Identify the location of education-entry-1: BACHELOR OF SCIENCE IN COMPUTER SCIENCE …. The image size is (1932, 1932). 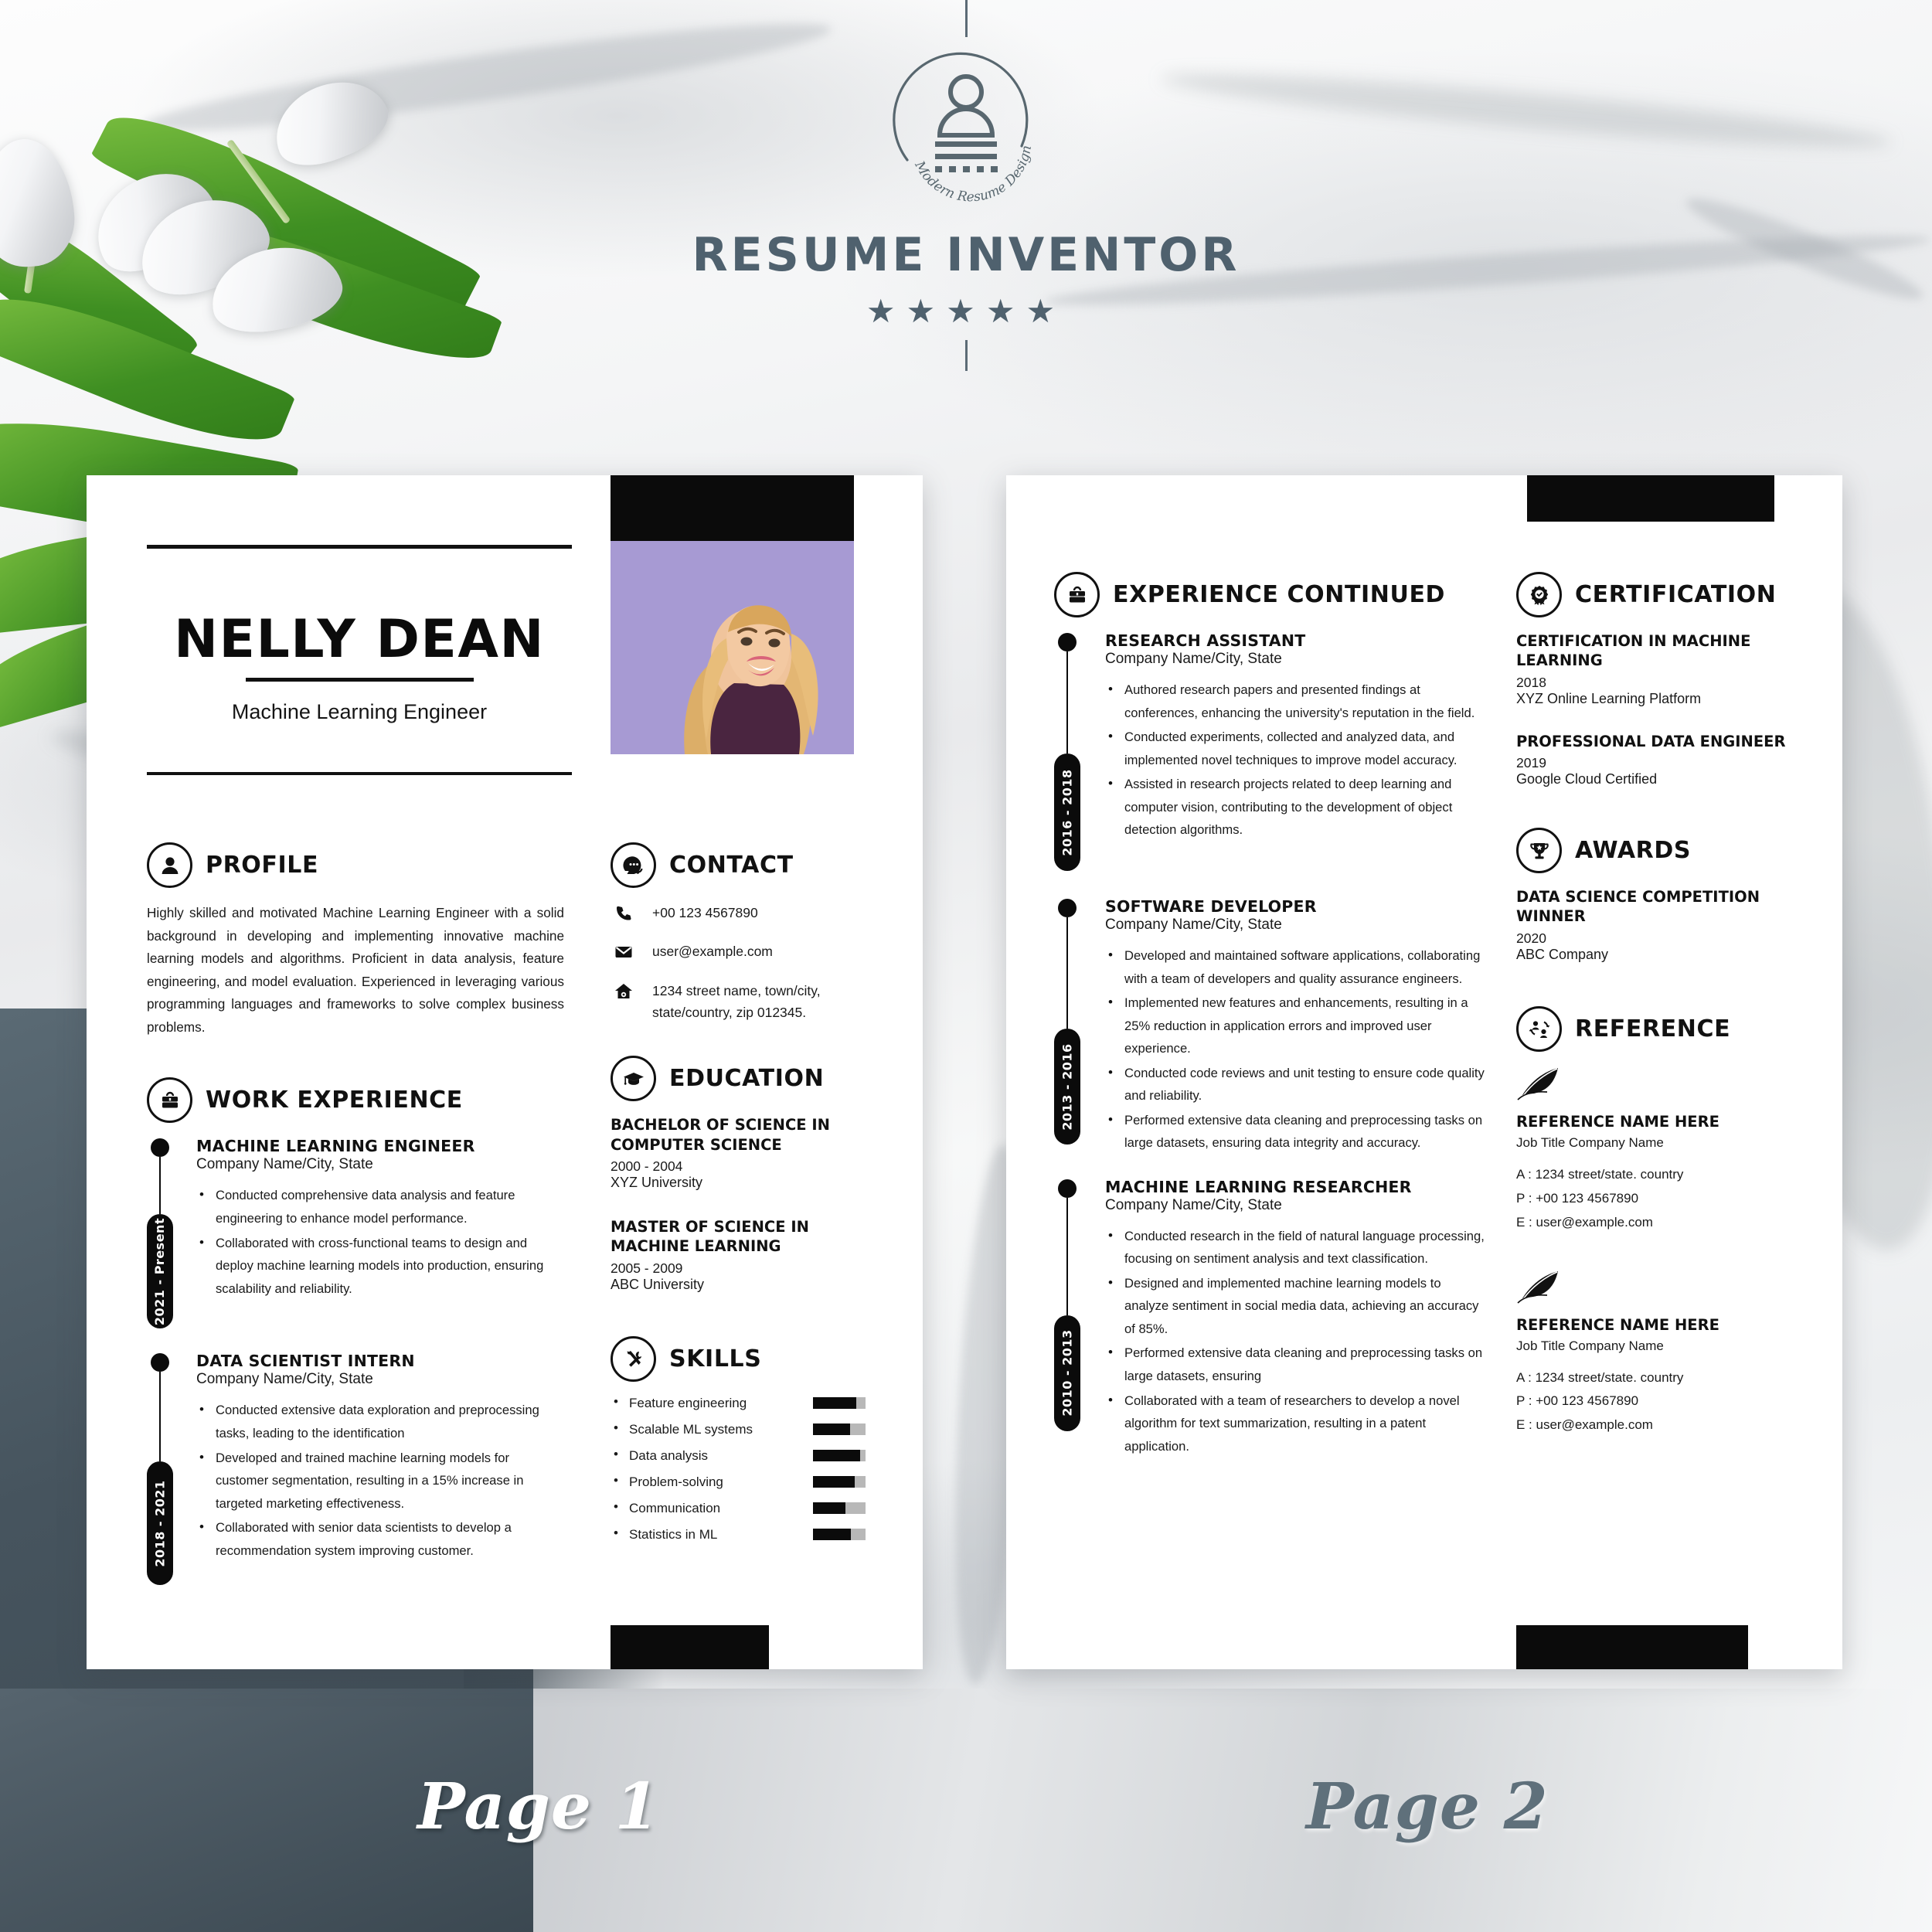
(738, 1153).